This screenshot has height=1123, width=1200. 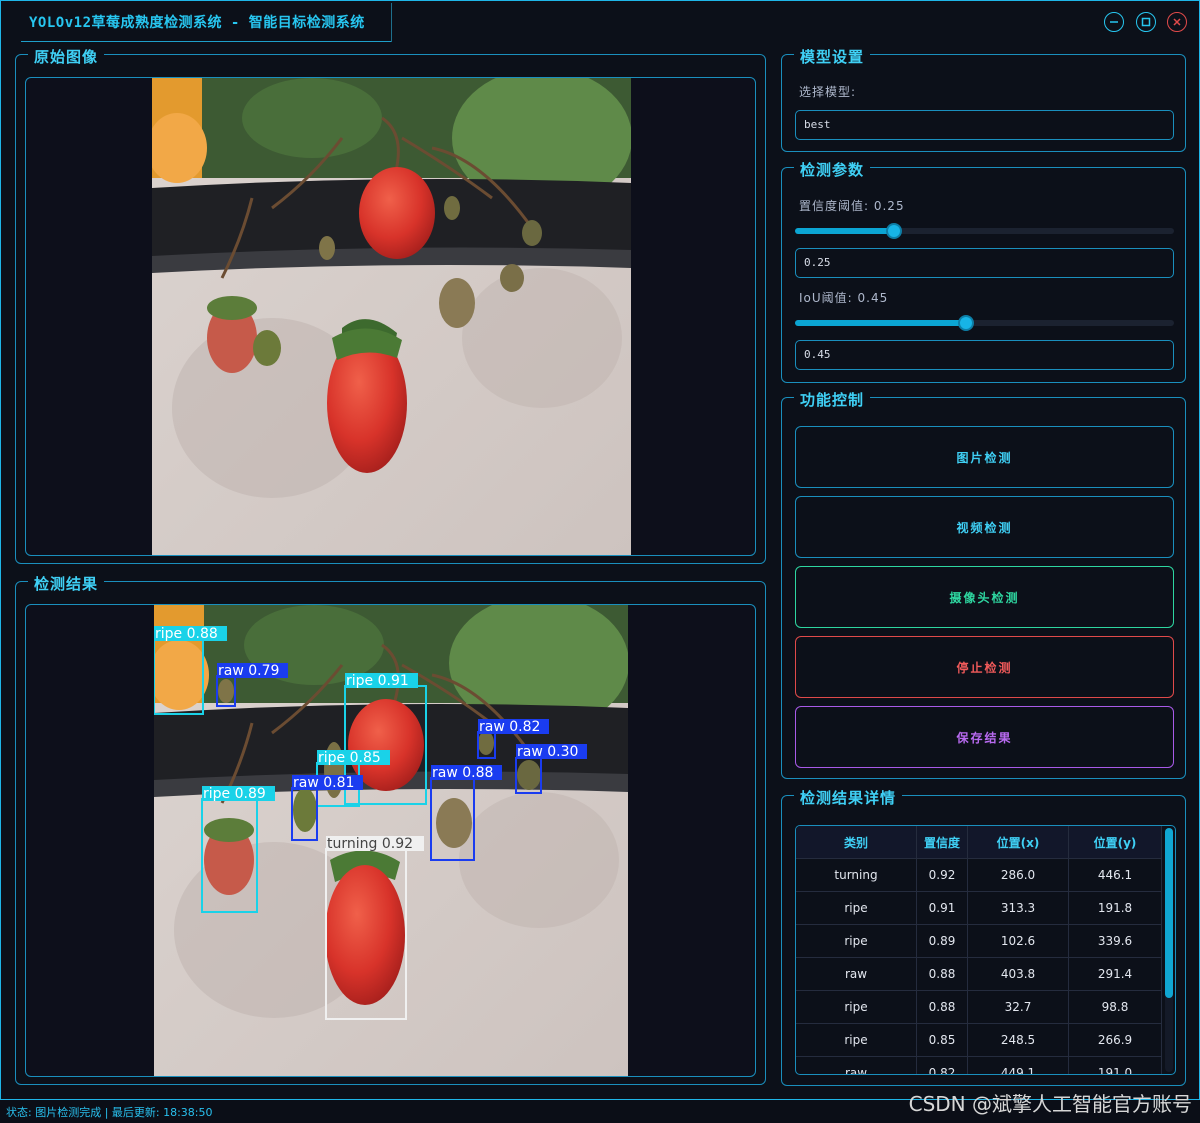 I want to click on conf-slider-fill, so click(x=844, y=231).